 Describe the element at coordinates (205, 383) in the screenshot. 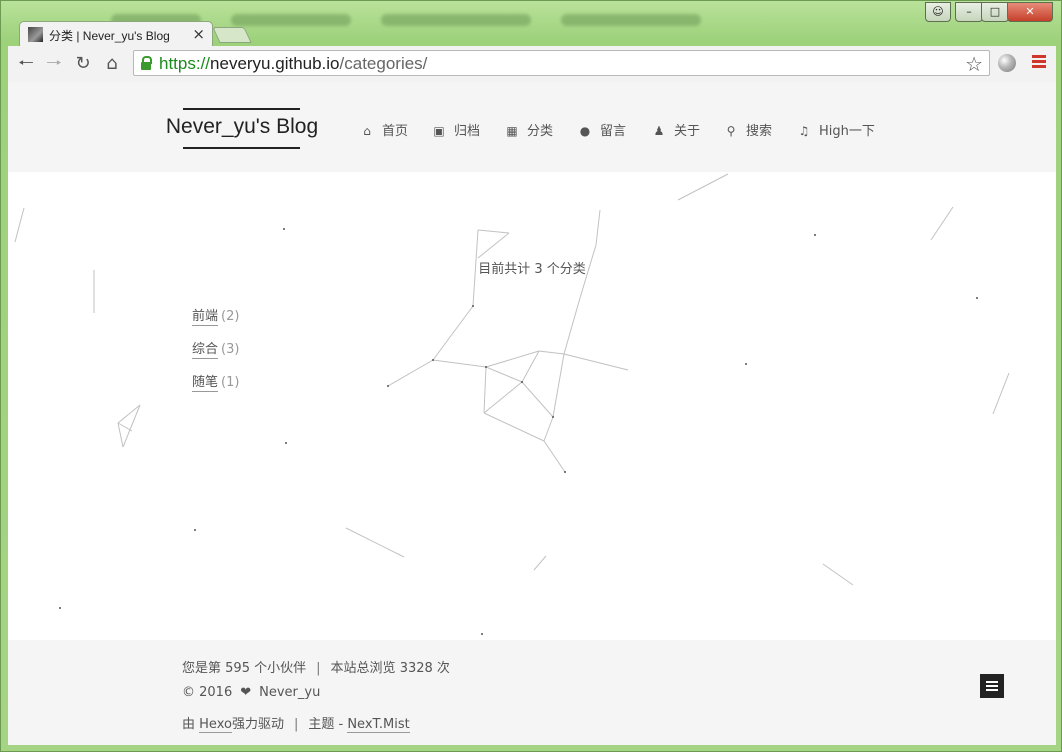

I see `category-link: 随笔` at that location.